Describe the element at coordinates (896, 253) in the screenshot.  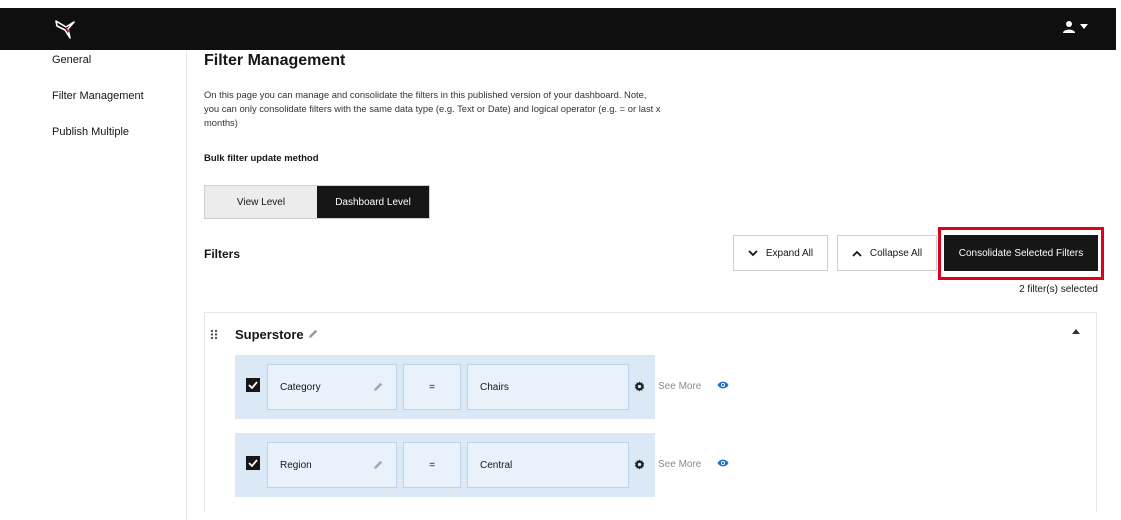
I see `collapse-all-label: Collapse All` at that location.